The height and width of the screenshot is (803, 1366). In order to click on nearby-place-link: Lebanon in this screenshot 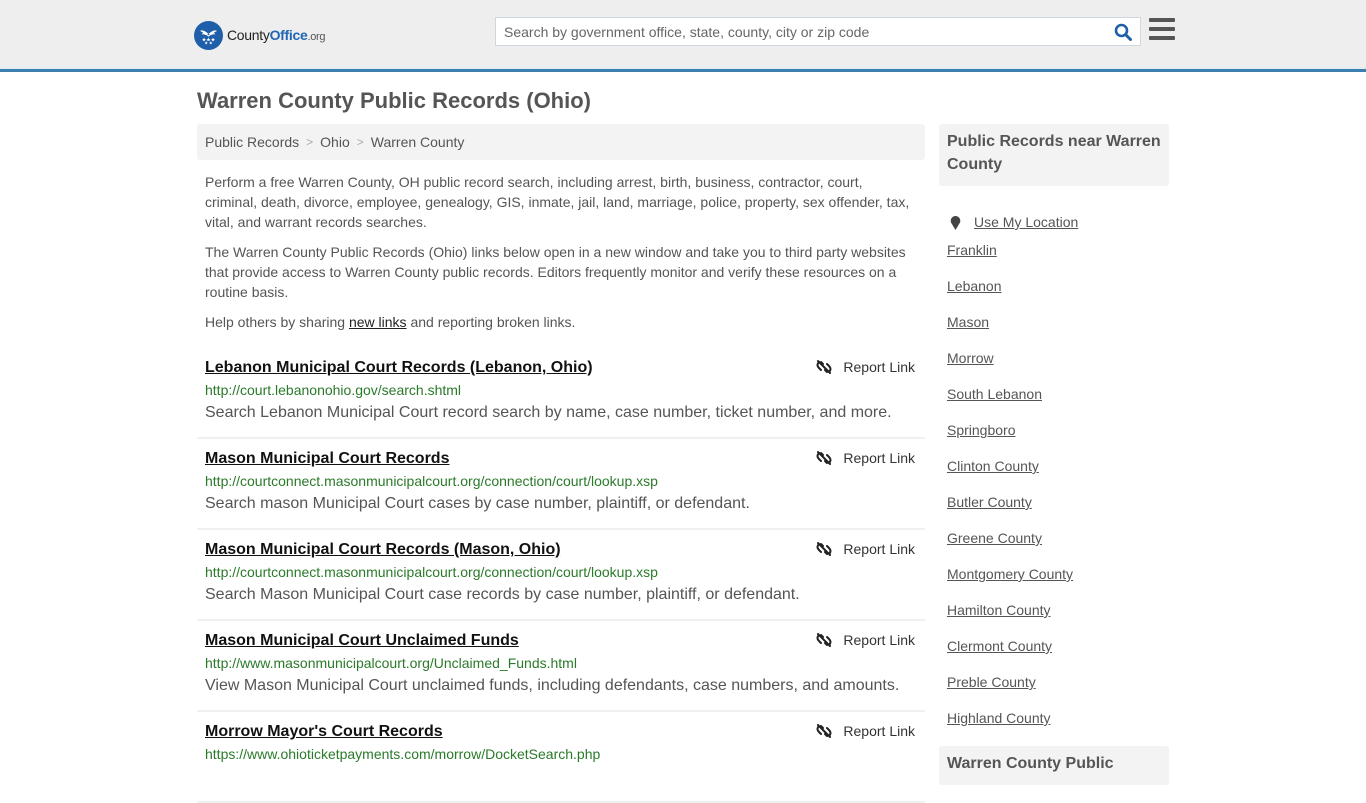, I will do `click(974, 286)`.